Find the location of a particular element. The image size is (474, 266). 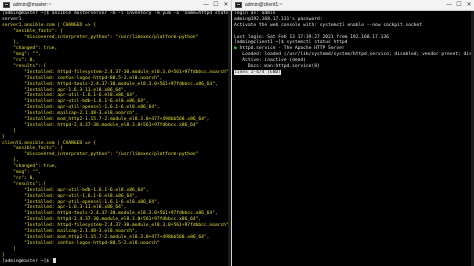

line-text: client1.ansible.com | CHANGED => { is located at coordinates (49, 143).